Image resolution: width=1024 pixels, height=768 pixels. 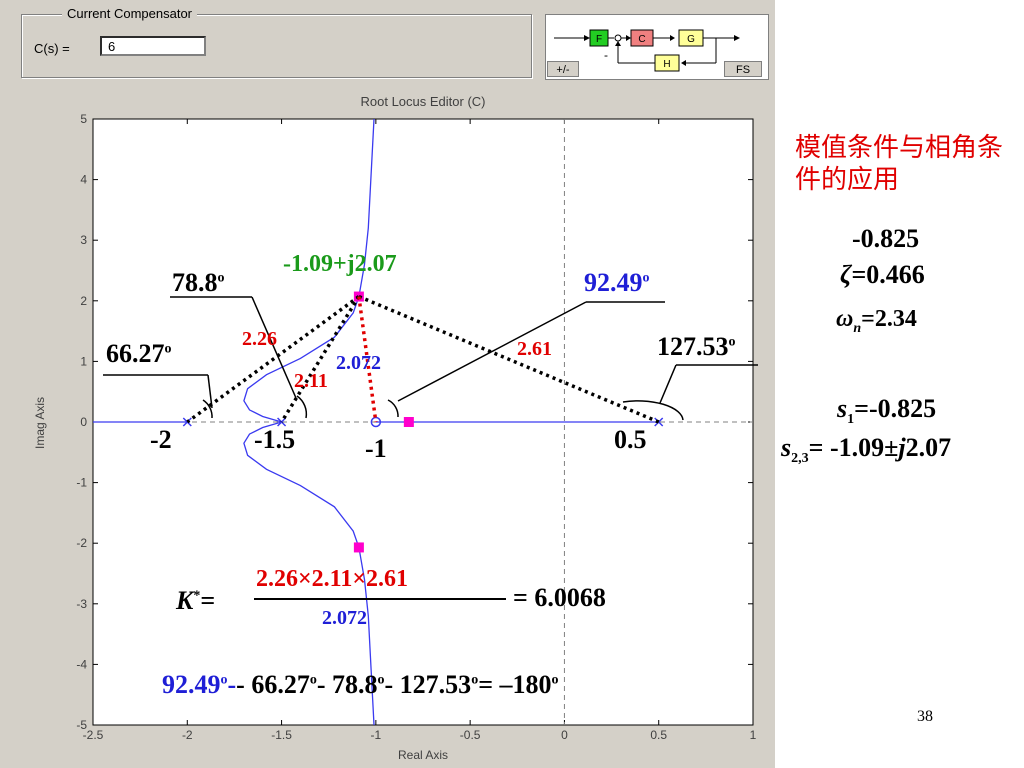 What do you see at coordinates (376, 735) in the screenshot?
I see `x-tick-label: -1` at bounding box center [376, 735].